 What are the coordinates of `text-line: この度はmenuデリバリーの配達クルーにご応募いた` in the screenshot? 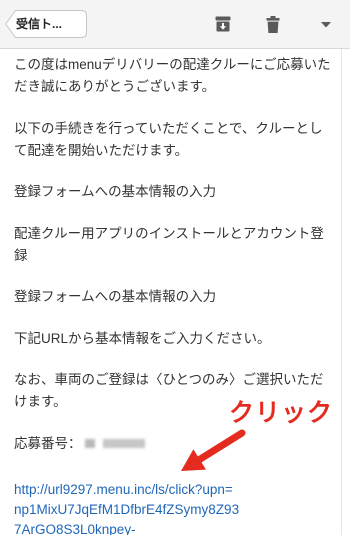 It's located at (172, 64).